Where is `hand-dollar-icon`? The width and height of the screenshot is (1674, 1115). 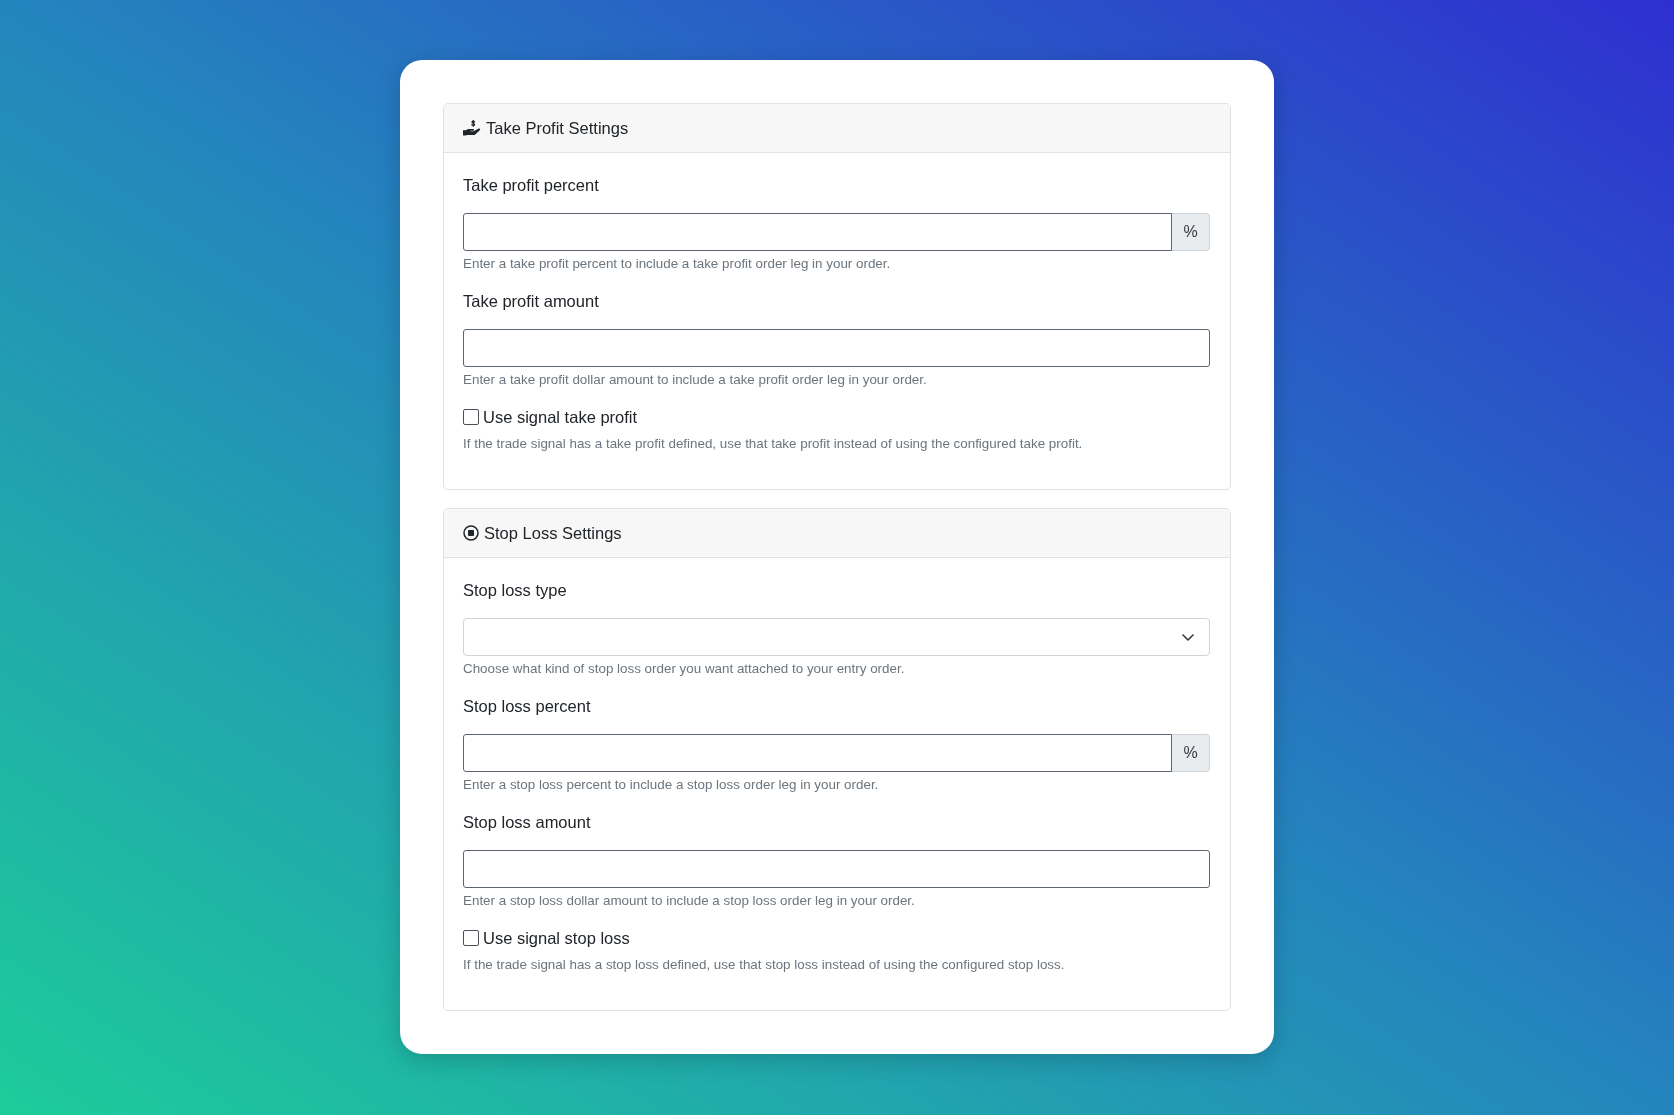 hand-dollar-icon is located at coordinates (472, 128).